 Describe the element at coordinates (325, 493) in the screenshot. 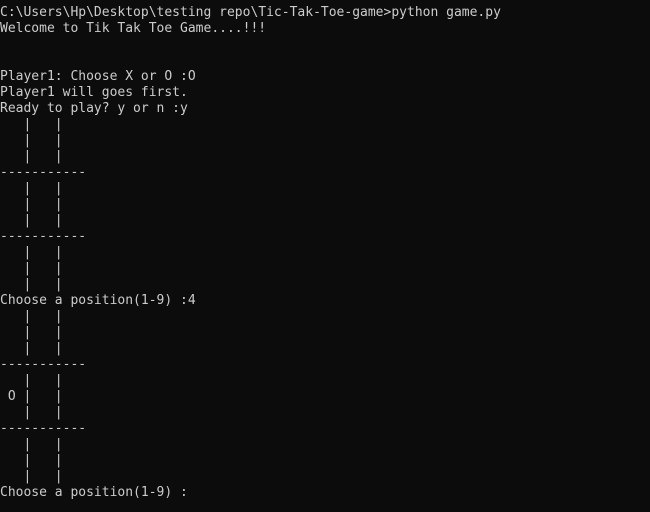

I see `input-prompt-line: Choose a position(1-9) :` at that location.